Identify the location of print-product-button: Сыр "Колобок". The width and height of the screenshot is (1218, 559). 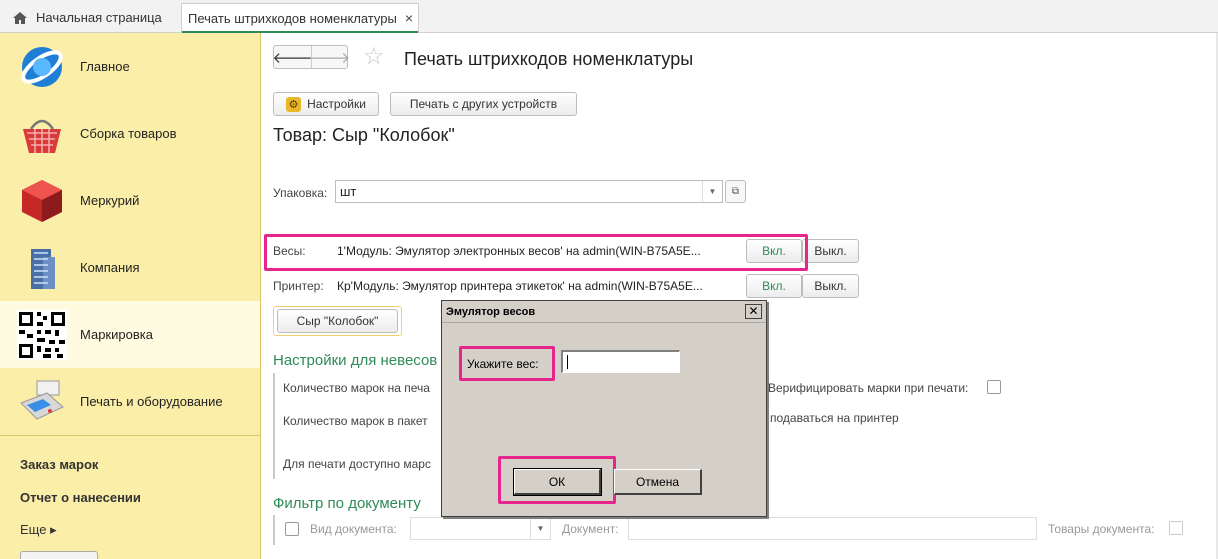
(337, 321).